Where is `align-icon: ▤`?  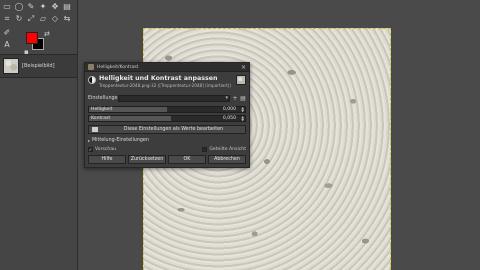 align-icon: ▤ is located at coordinates (67, 7).